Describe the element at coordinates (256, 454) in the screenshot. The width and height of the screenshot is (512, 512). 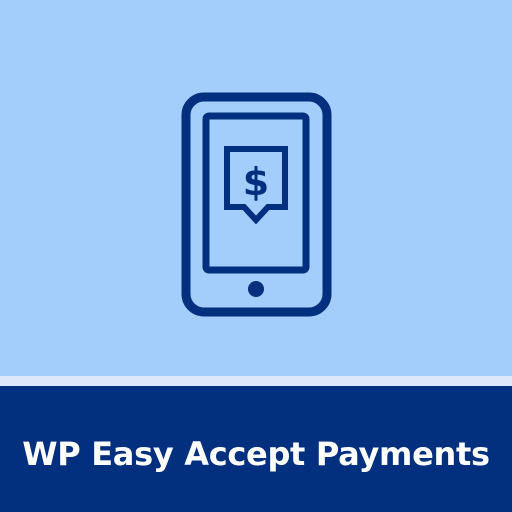
I see `plugin-title: WP Easy Accept Payments` at that location.